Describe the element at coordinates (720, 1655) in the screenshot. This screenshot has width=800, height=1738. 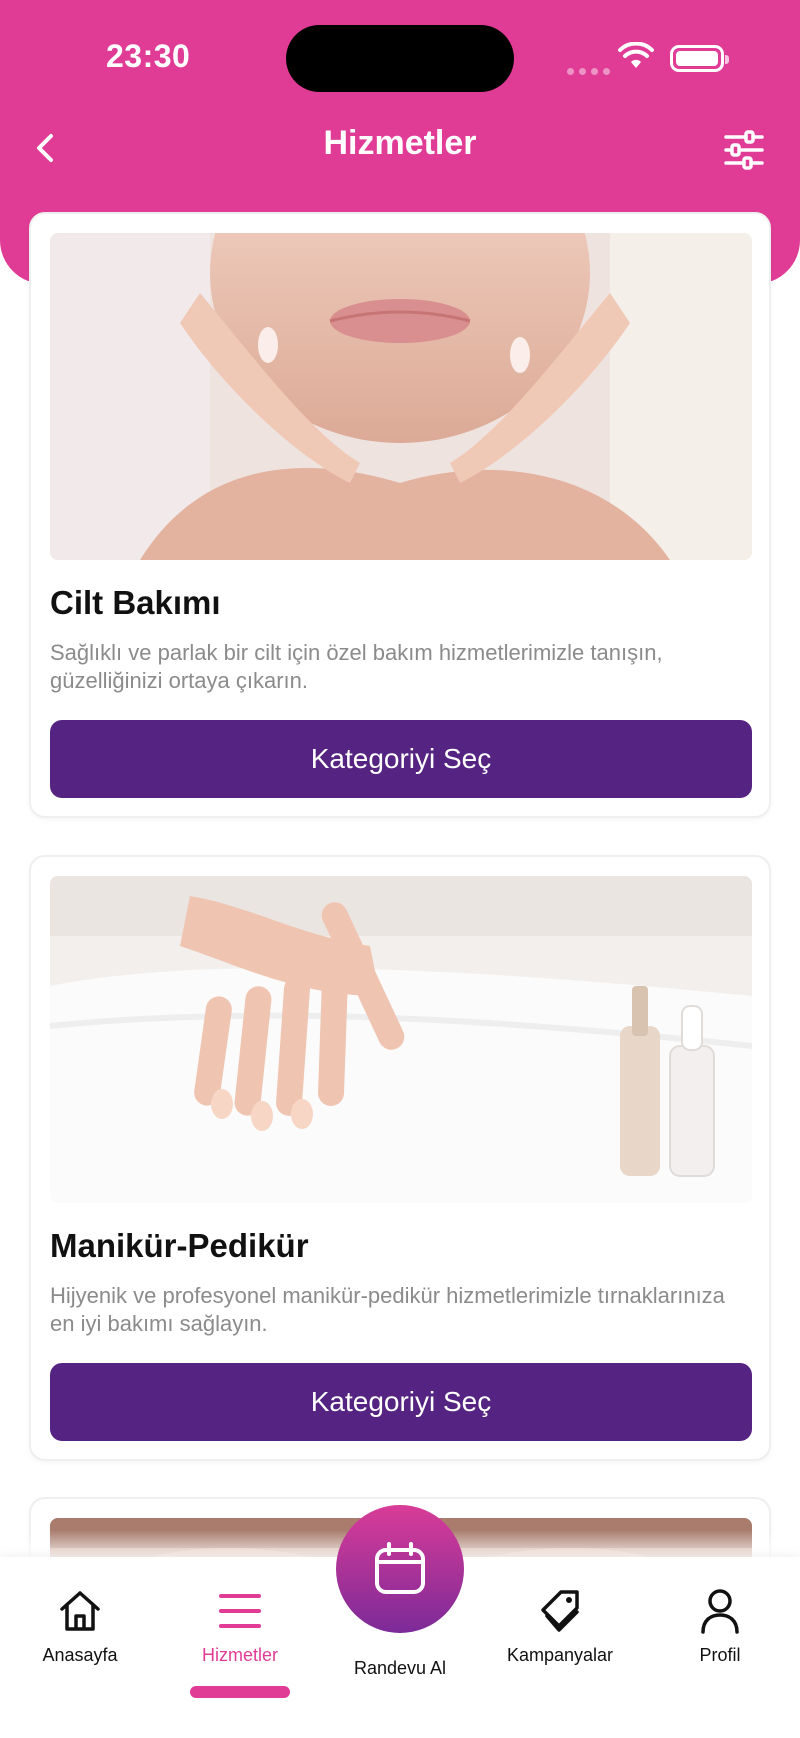
I see `nav-label: Profil` at that location.